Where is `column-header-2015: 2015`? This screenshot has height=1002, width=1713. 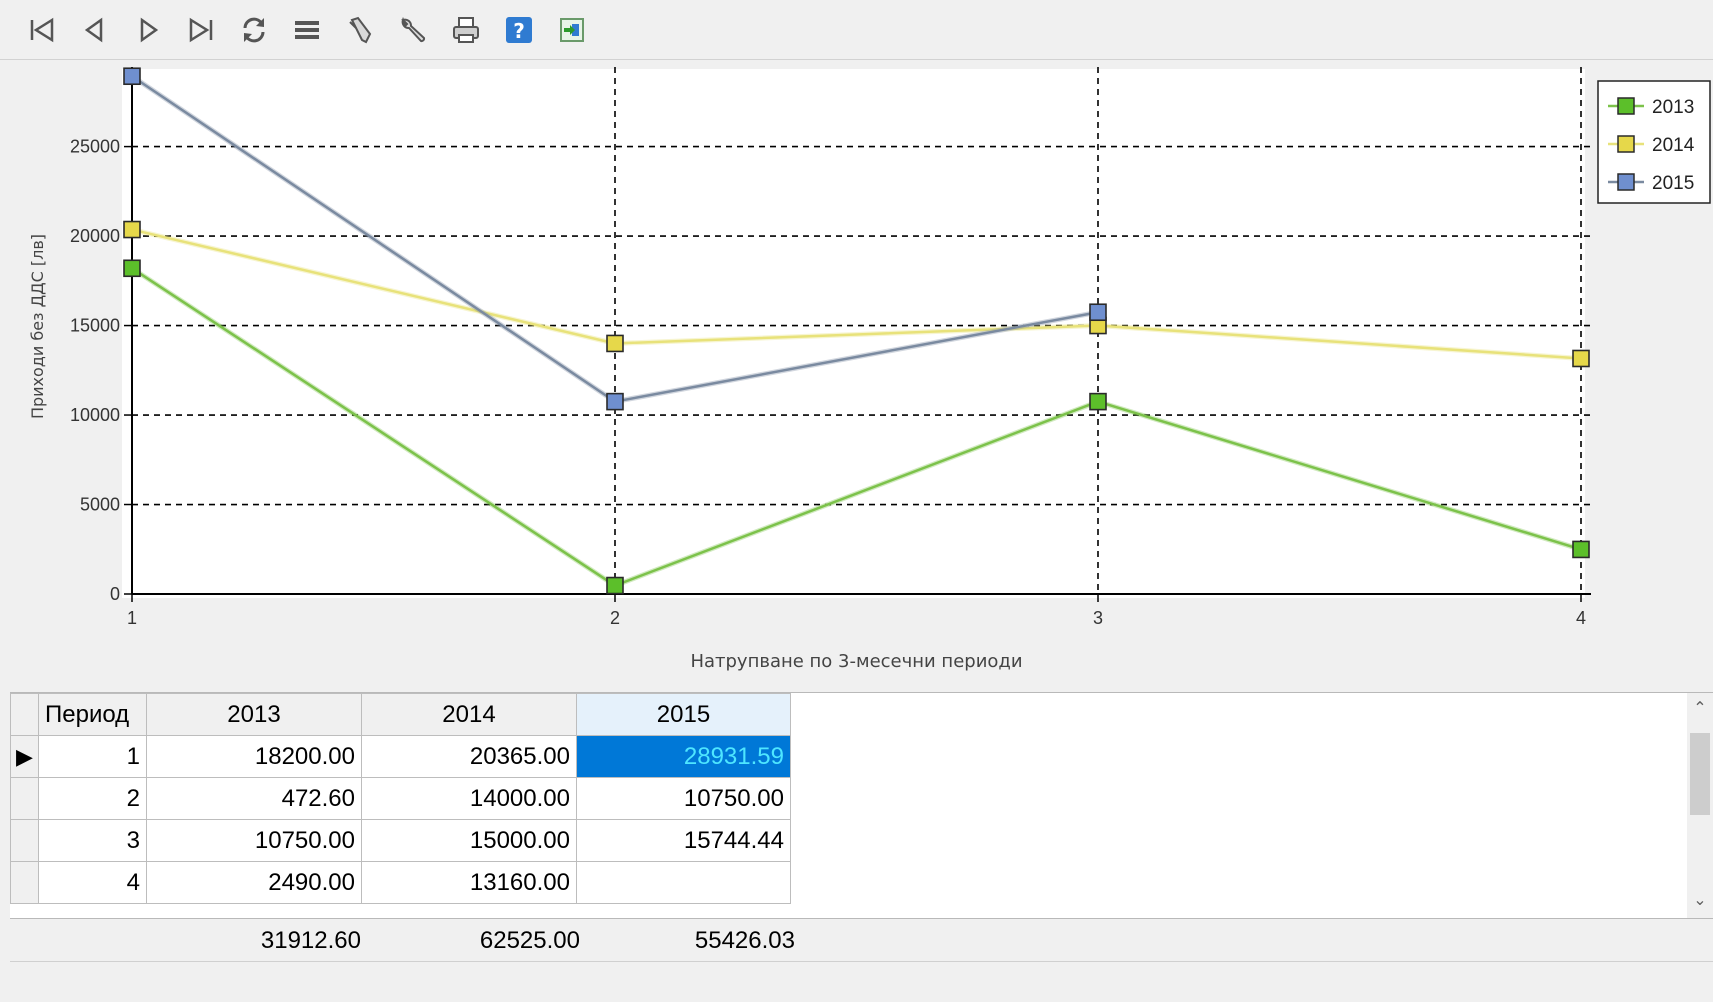 column-header-2015: 2015 is located at coordinates (683, 714).